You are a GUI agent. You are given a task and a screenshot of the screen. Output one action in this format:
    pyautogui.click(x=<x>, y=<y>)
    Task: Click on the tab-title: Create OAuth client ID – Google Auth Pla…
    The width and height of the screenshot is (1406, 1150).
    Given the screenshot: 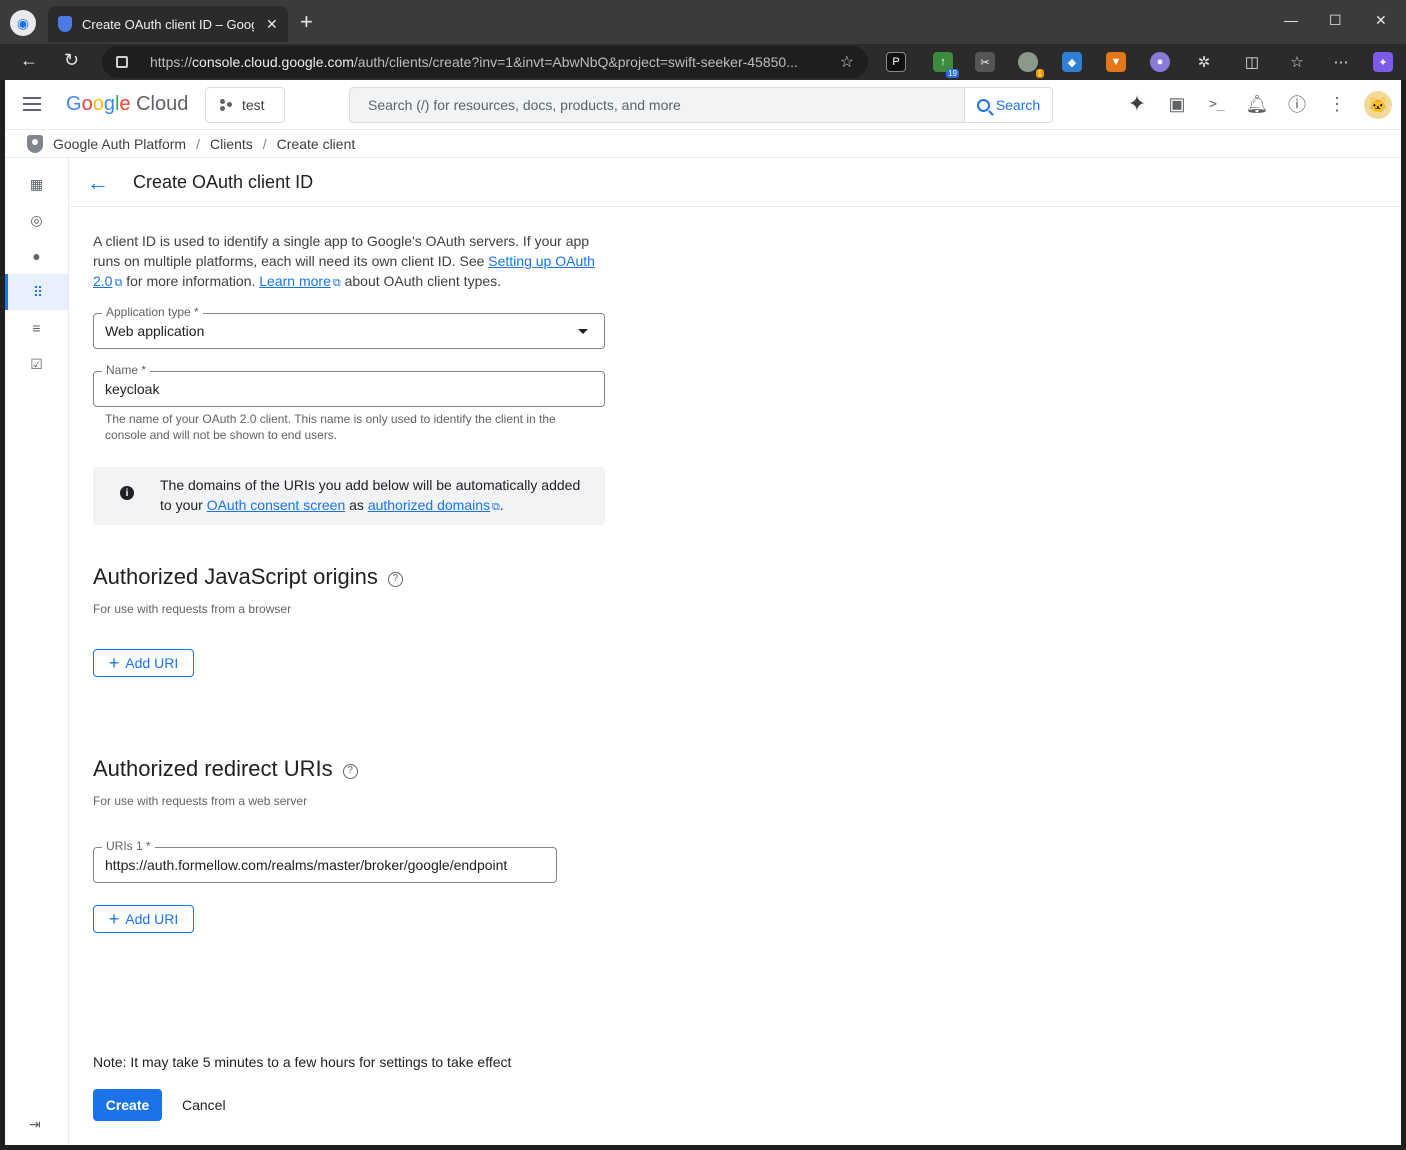 What is the action you would take?
    pyautogui.click(x=168, y=24)
    